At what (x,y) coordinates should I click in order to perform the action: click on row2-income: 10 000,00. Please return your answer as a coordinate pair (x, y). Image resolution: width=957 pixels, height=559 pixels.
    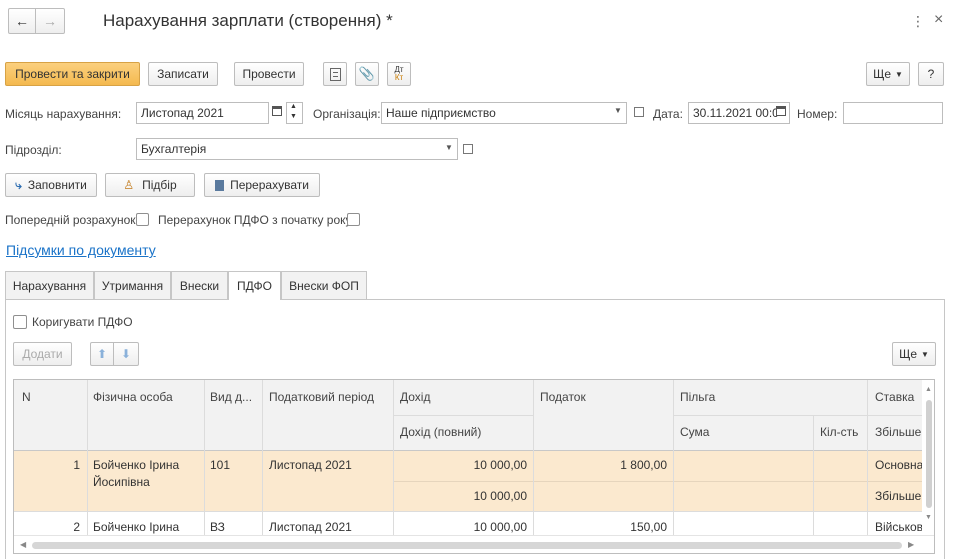
    Looking at the image, I should click on (500, 527).